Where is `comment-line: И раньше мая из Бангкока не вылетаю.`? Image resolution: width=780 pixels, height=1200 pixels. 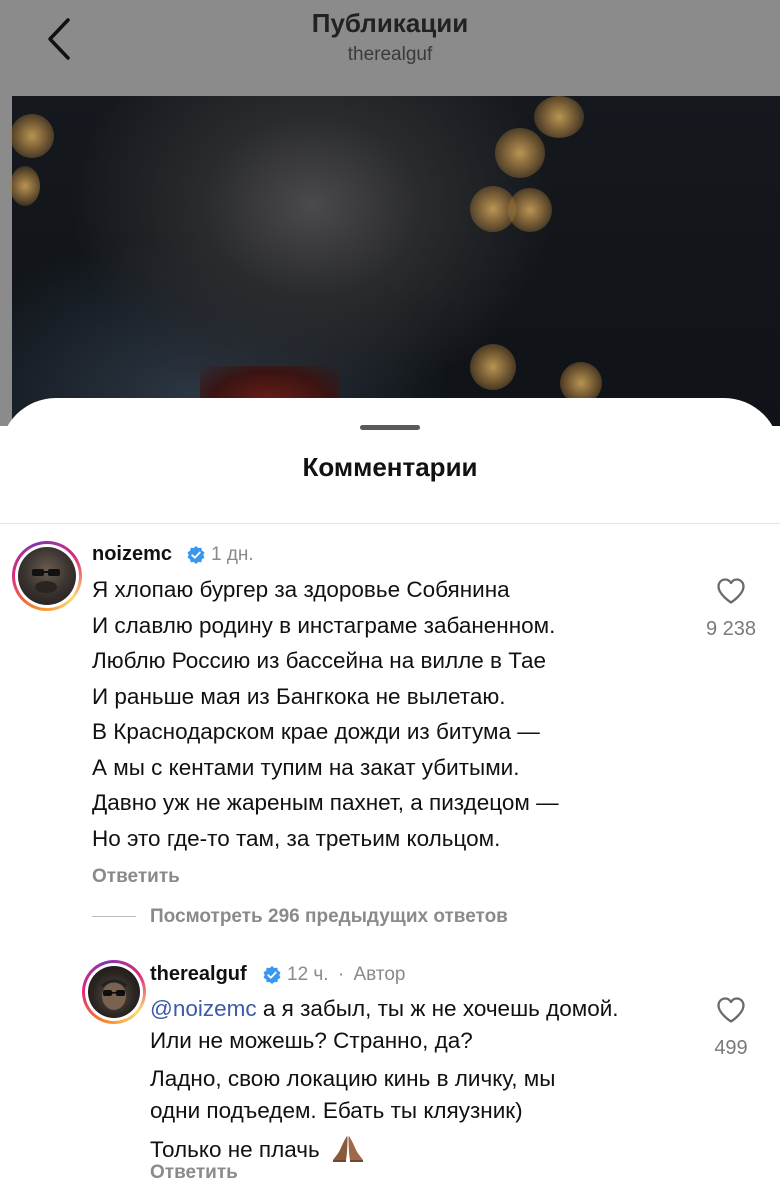
comment-line: И раньше мая из Бангкока не вылетаю. is located at coordinates (299, 696).